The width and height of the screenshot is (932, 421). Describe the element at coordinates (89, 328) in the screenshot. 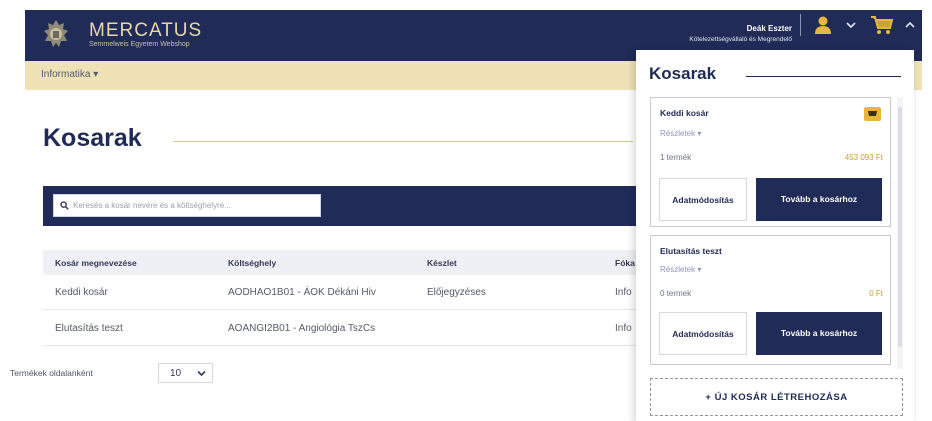

I see `cell-cart-name: Elutasítás teszt` at that location.